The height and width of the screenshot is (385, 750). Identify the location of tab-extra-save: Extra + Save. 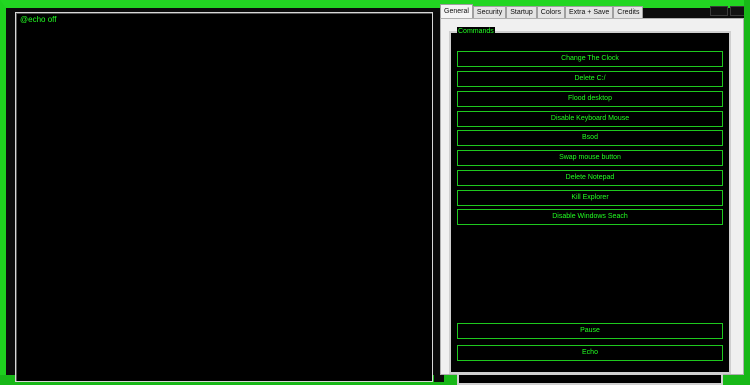
(589, 12).